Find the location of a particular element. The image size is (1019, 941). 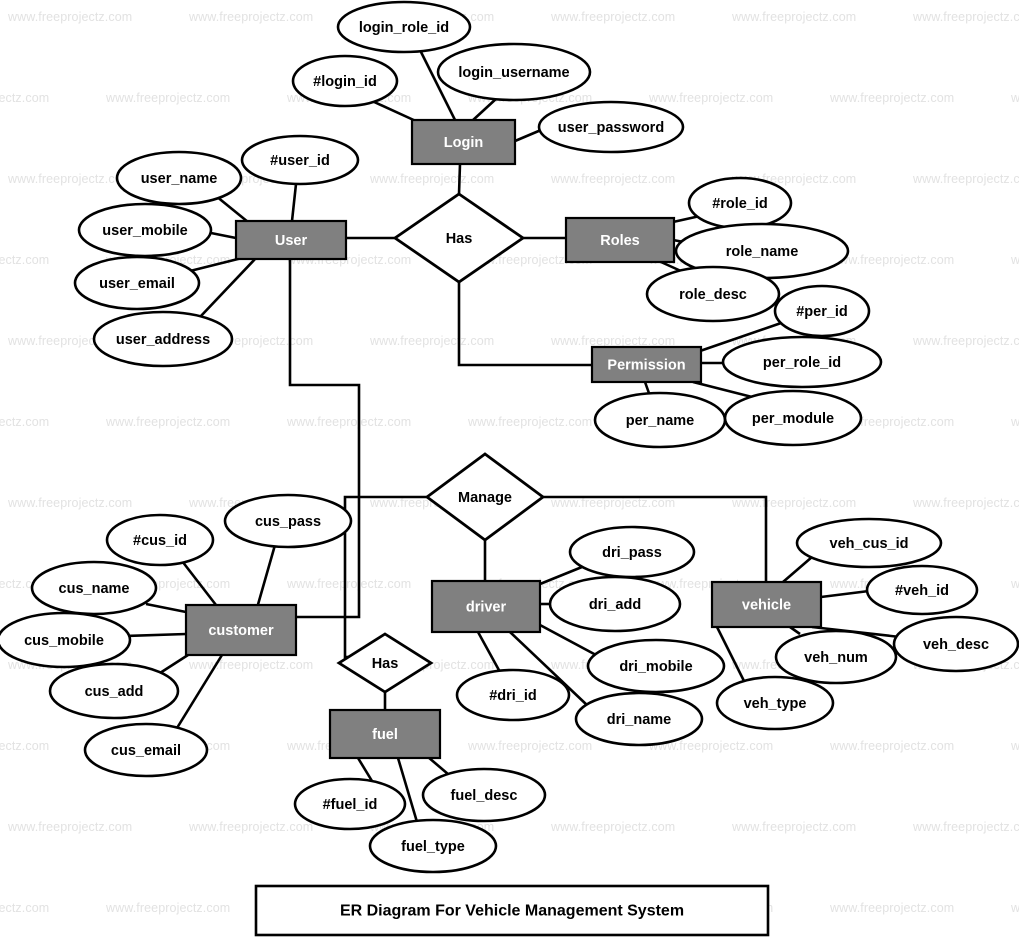

entity-login: Login is located at coordinates (463, 142).